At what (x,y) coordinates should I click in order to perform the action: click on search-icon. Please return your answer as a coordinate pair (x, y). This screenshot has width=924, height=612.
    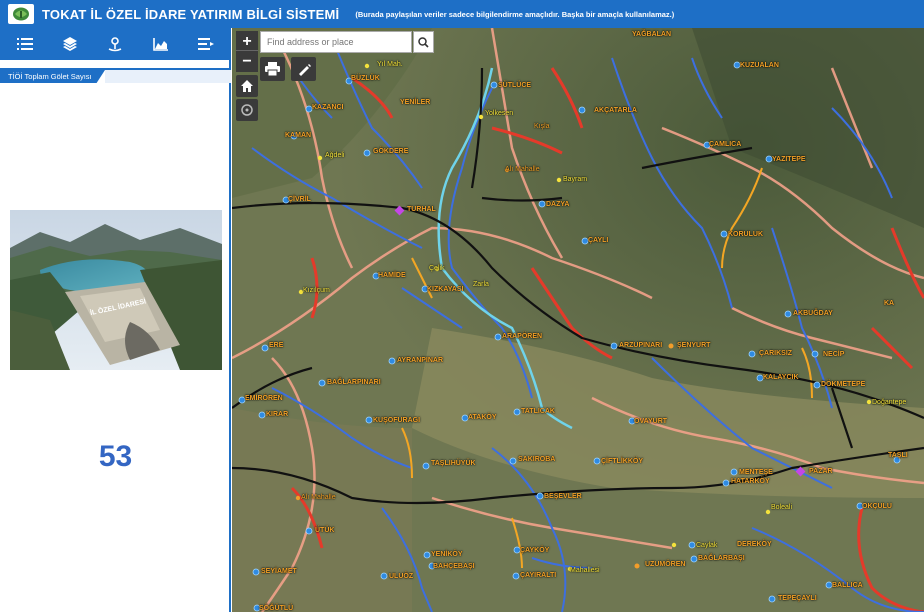
    Looking at the image, I should click on (423, 42).